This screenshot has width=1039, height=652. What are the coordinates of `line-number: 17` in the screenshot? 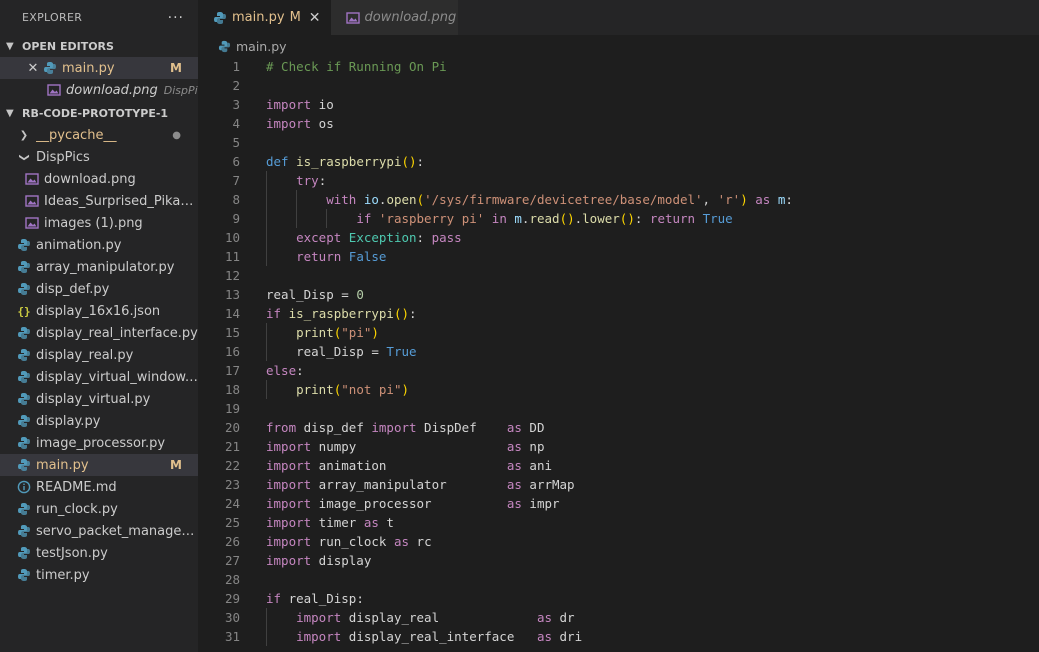 It's located at (232, 370).